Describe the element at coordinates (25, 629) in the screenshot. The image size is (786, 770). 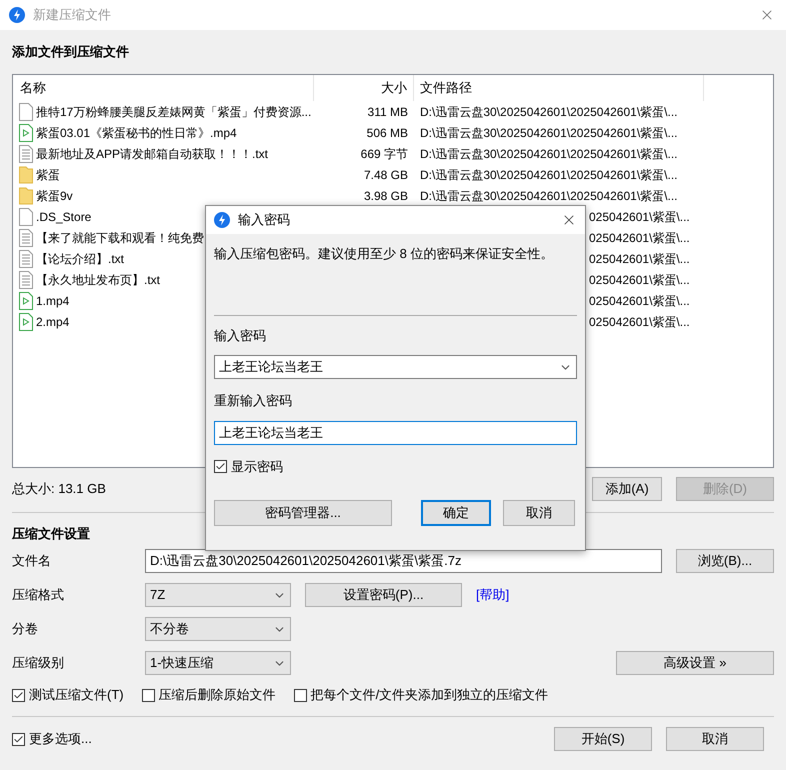
I see `field-label: 分卷` at that location.